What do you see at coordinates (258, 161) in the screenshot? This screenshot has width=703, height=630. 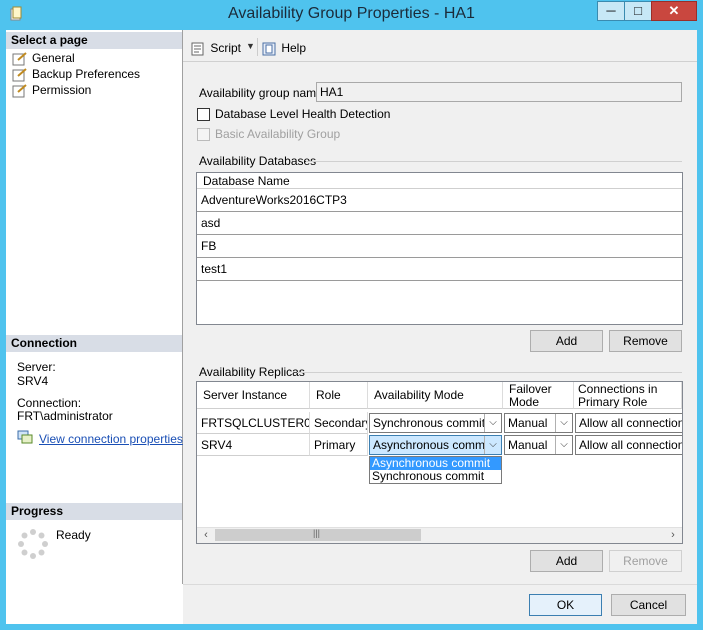 I see `availability-databases-label: Availability Databases` at bounding box center [258, 161].